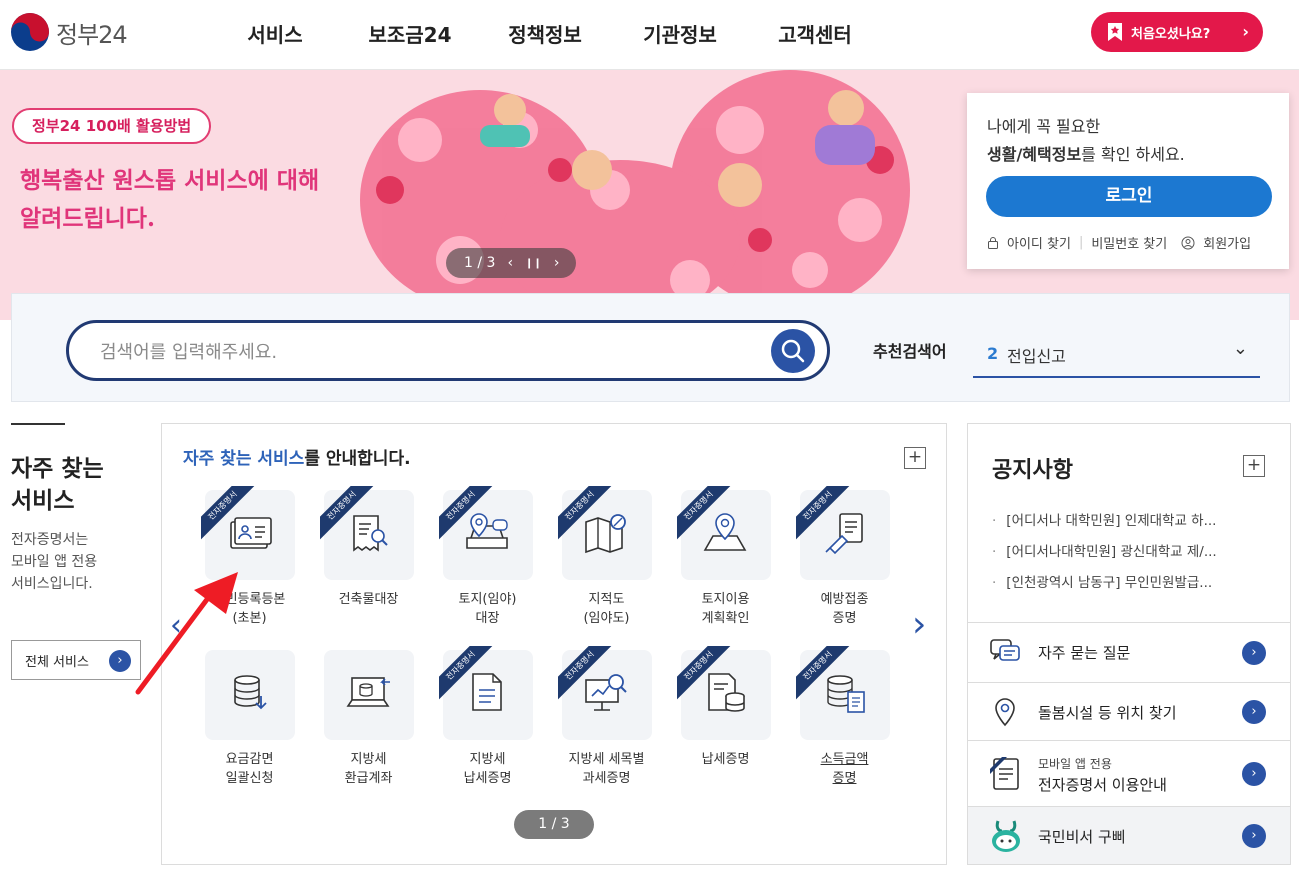  I want to click on search-button, so click(793, 351).